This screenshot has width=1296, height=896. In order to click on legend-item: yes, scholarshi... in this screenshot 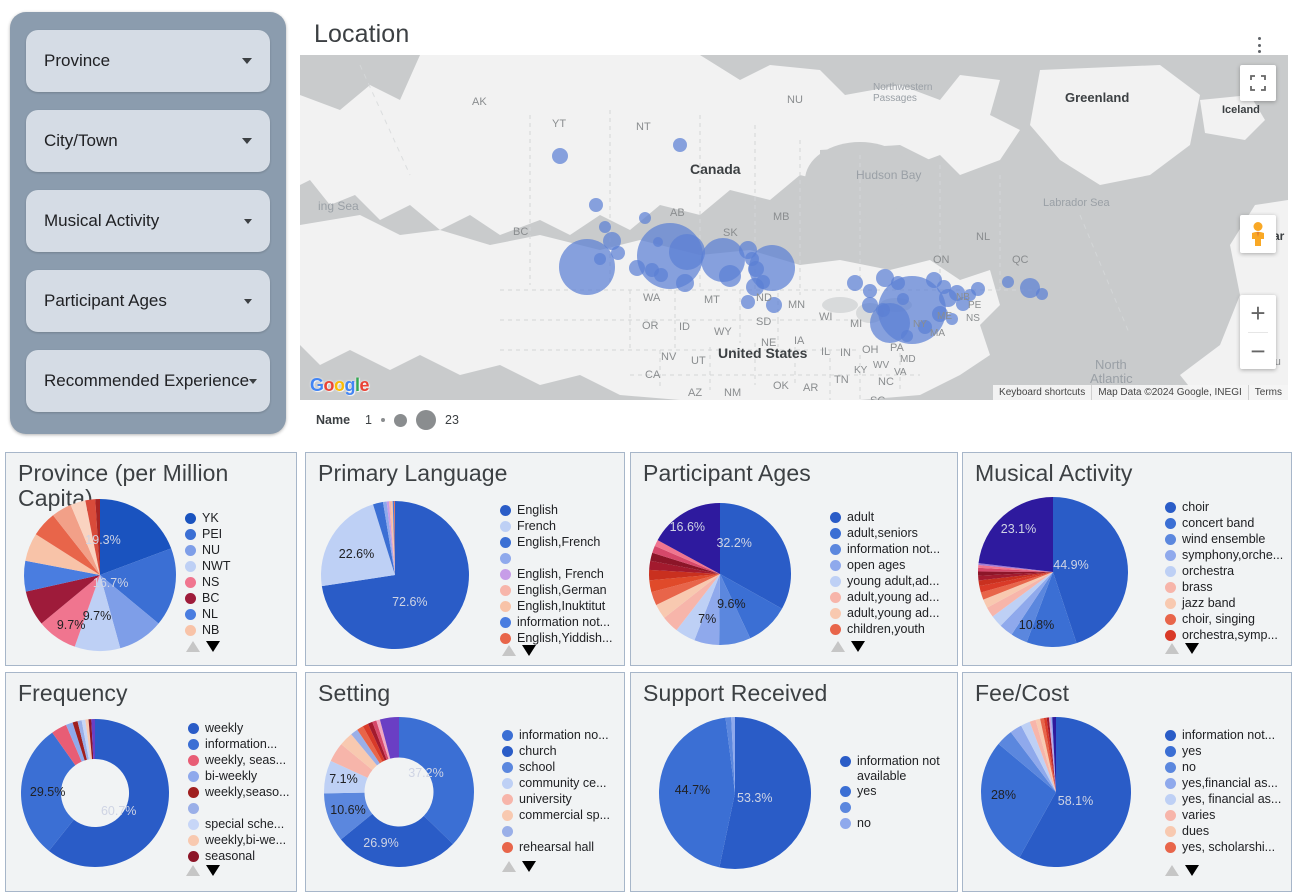, I will do `click(1226, 848)`.